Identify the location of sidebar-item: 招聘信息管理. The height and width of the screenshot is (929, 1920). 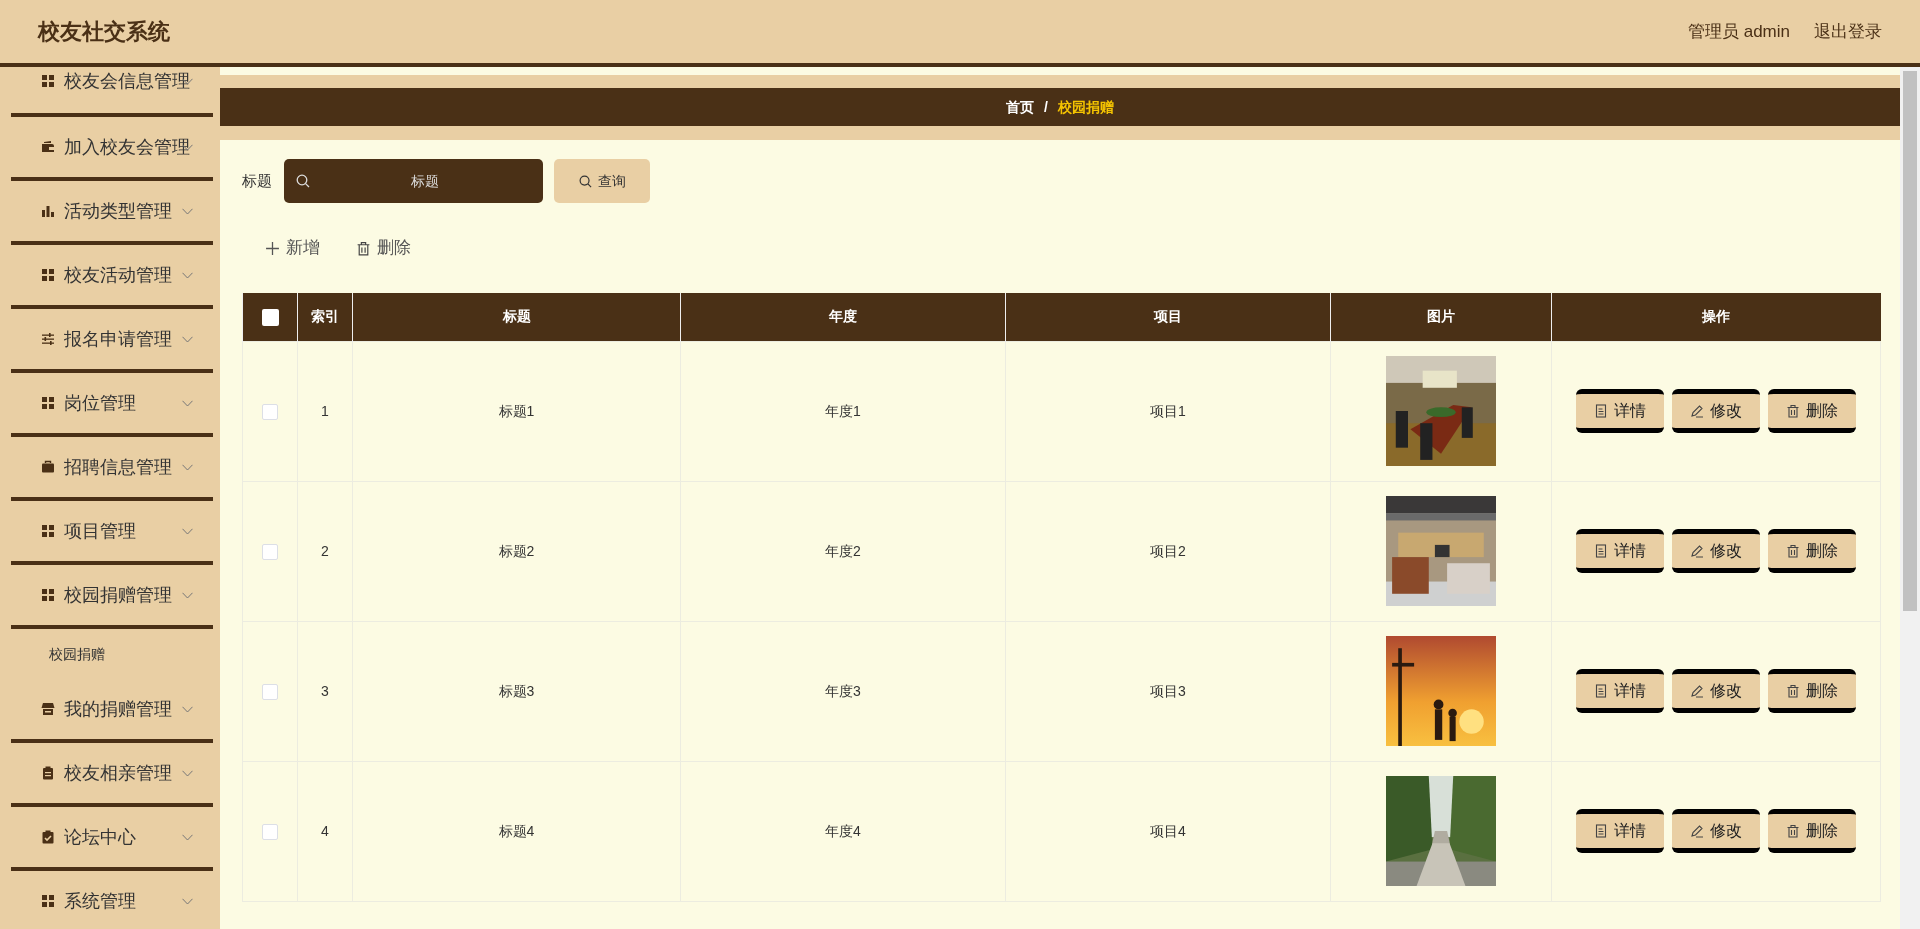
(112, 469).